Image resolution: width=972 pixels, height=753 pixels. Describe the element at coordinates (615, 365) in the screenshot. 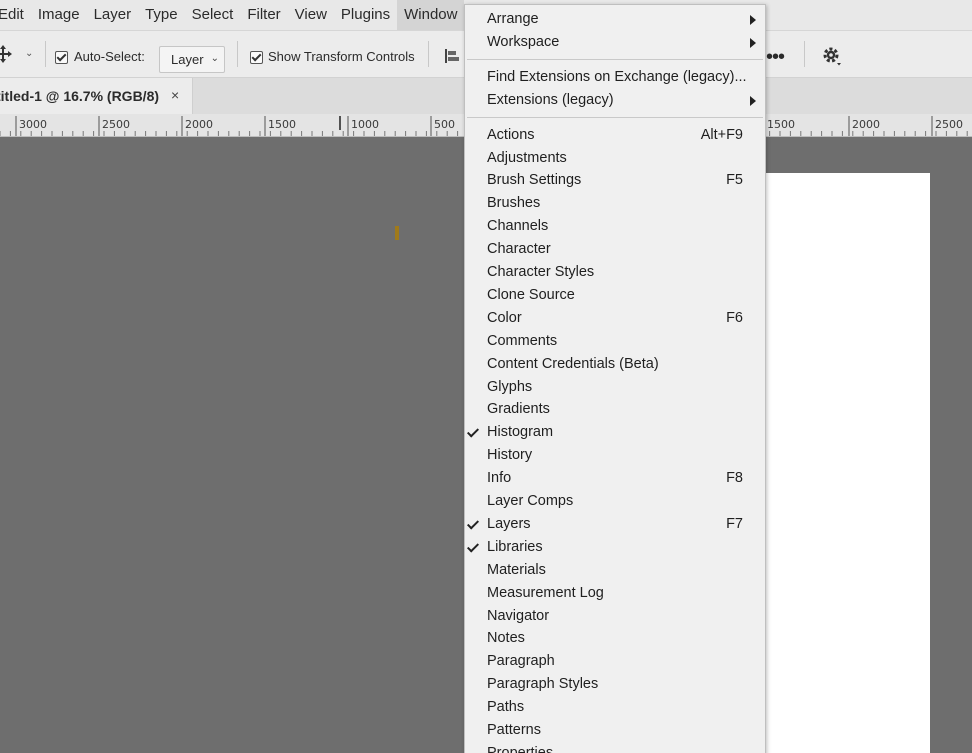

I see `menu-item-content-credentials-beta: Content Credentials (Beta)` at that location.